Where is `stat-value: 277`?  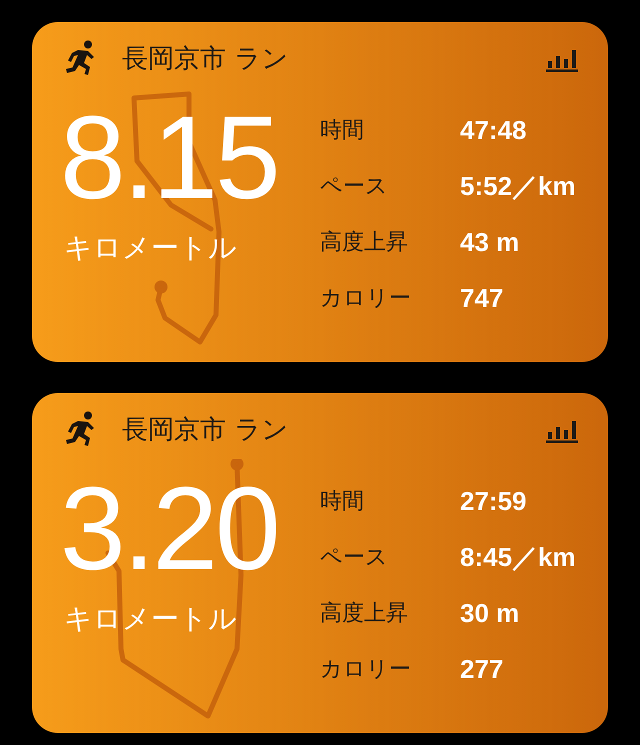
stat-value: 277 is located at coordinates (482, 669).